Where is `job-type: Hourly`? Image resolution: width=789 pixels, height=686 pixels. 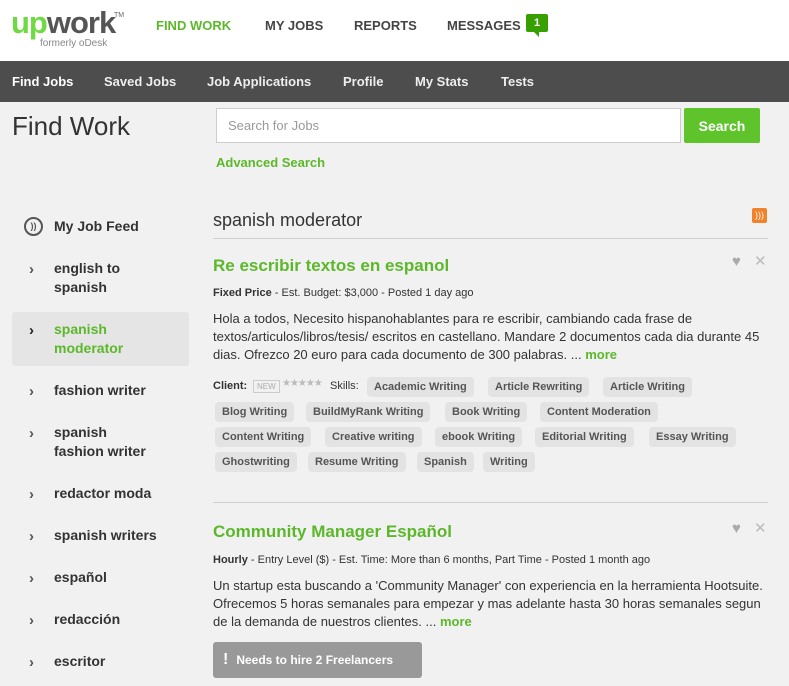
job-type: Hourly is located at coordinates (230, 560).